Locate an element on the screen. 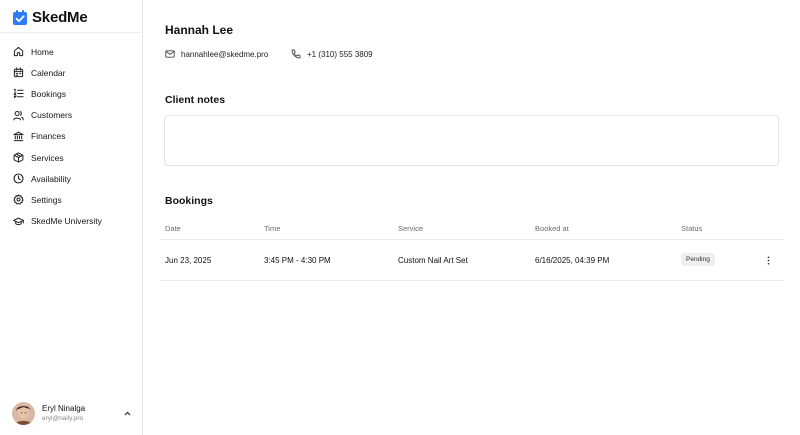 Image resolution: width=800 pixels, height=435 pixels. user-email: eryl@naily.pro is located at coordinates (63, 418).